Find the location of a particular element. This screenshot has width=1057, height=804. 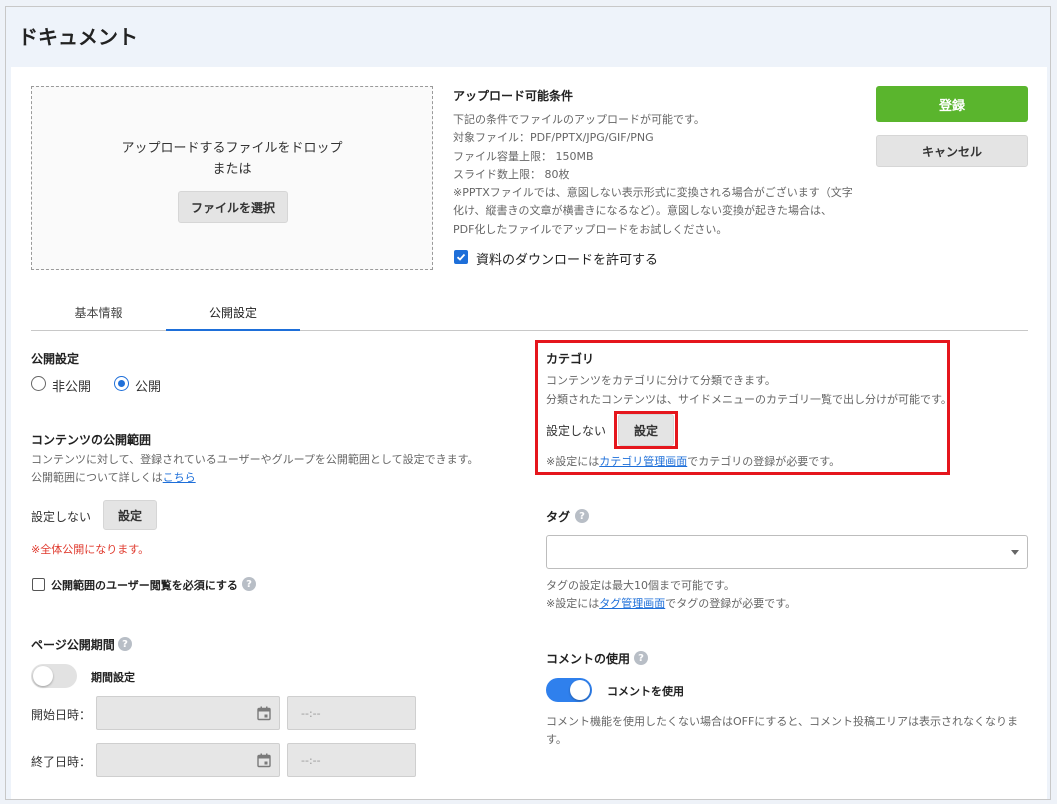

period-toggle is located at coordinates (54, 676).